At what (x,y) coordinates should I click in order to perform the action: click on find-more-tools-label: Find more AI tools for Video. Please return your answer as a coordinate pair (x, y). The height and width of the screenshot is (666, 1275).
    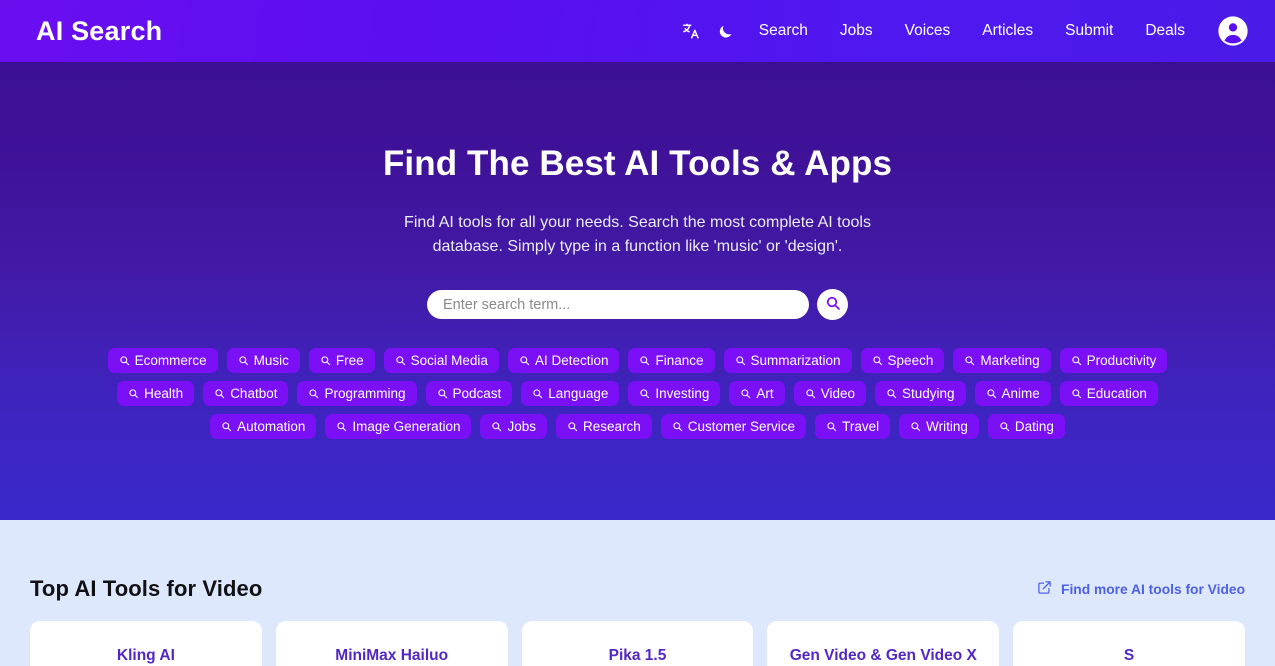
    Looking at the image, I should click on (1153, 589).